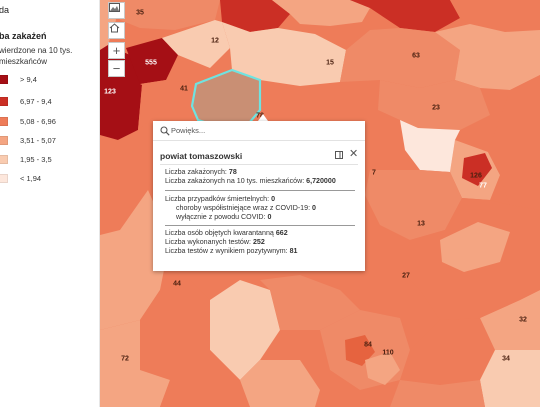 The height and width of the screenshot is (407, 540). Describe the element at coordinates (151, 63) in the screenshot. I see `map-value-label: 555` at that location.